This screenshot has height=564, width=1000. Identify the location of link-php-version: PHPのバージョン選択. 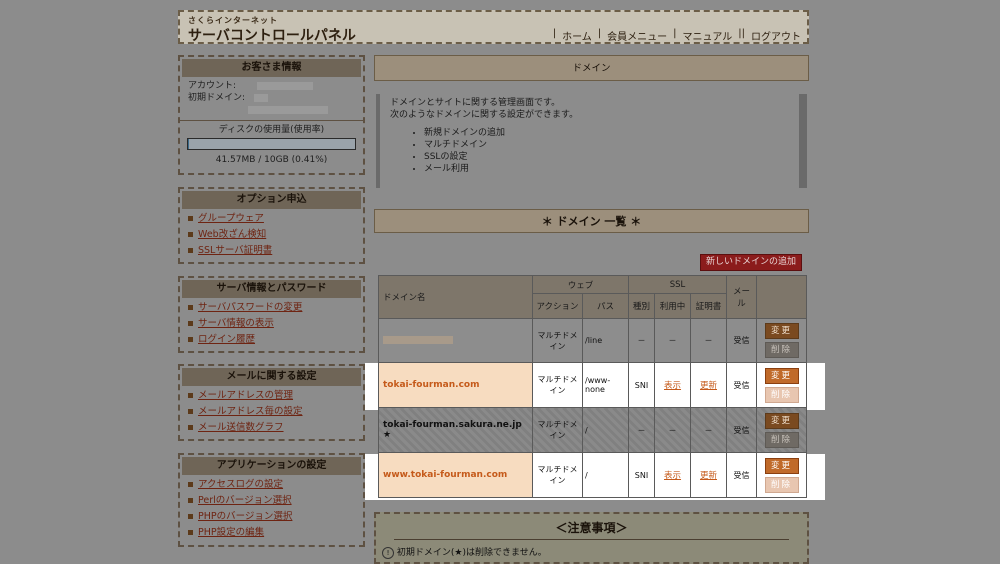
(275, 516).